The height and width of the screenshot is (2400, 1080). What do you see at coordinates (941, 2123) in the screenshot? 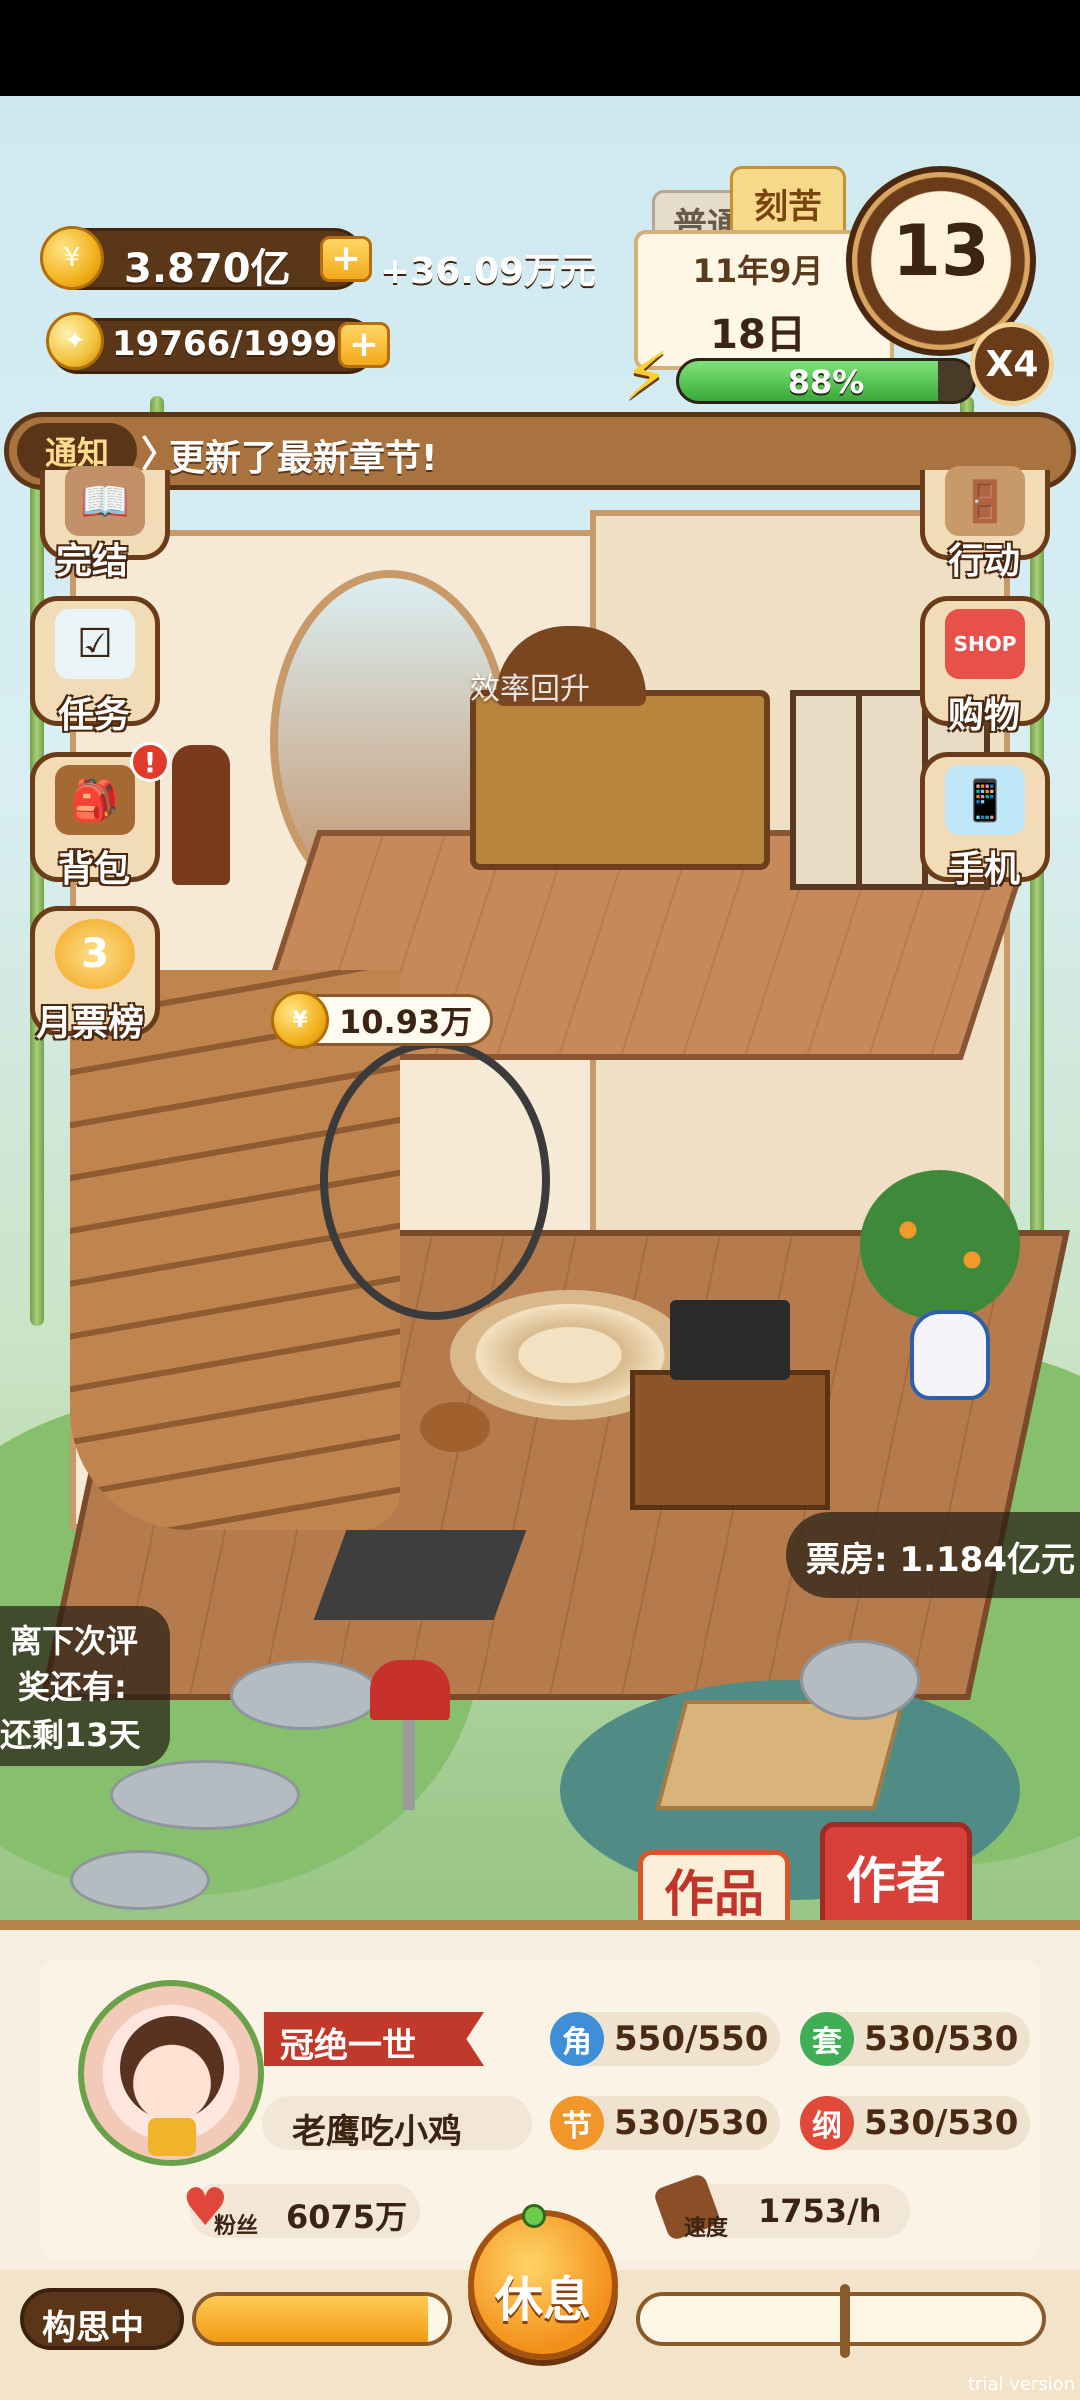
I see `stat-outline-value: 530/530` at bounding box center [941, 2123].